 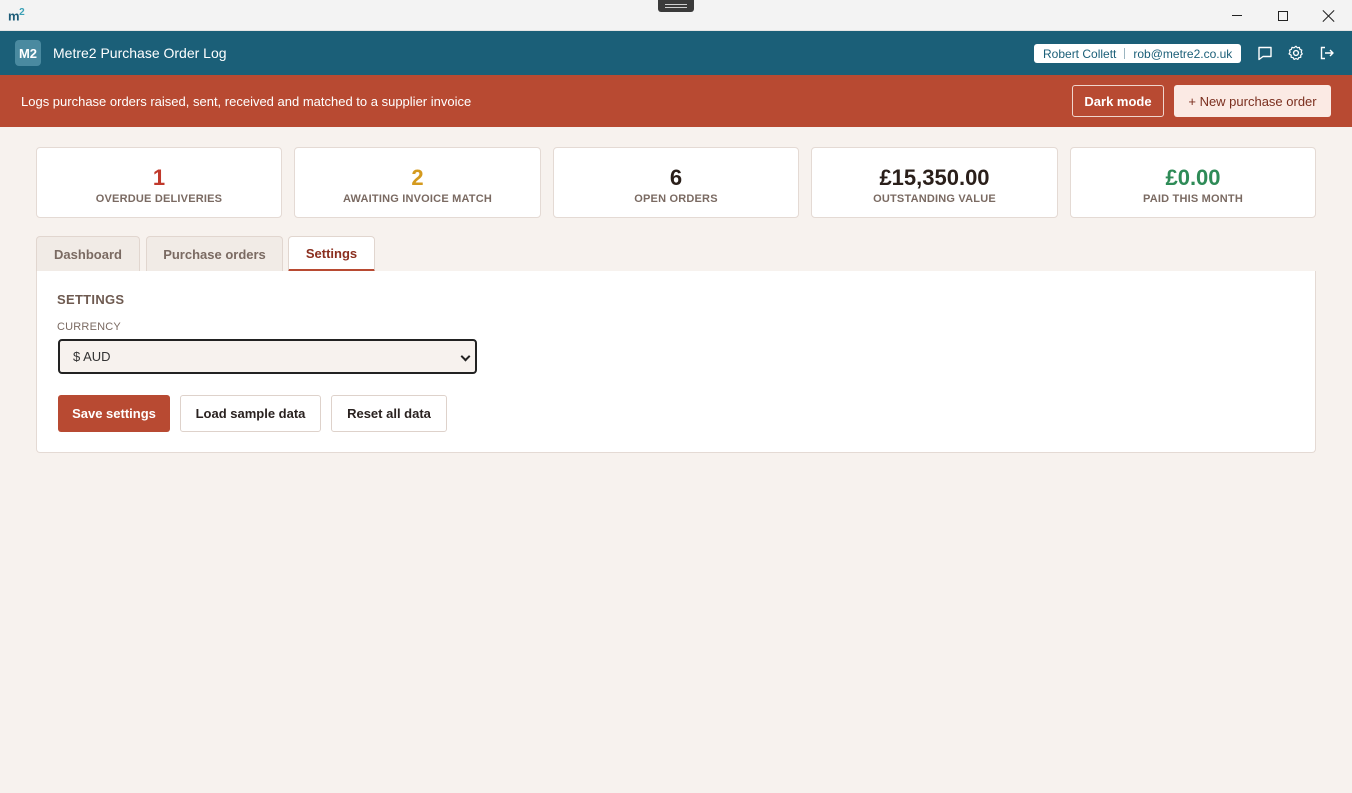 I want to click on stat-value: £0.00, so click(x=1193, y=177).